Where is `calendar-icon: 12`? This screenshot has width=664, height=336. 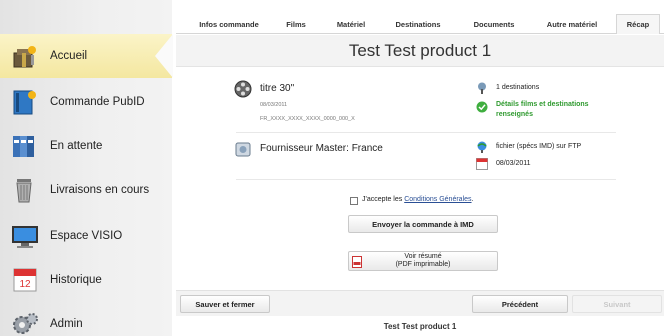 calendar-icon: 12 is located at coordinates (25, 280).